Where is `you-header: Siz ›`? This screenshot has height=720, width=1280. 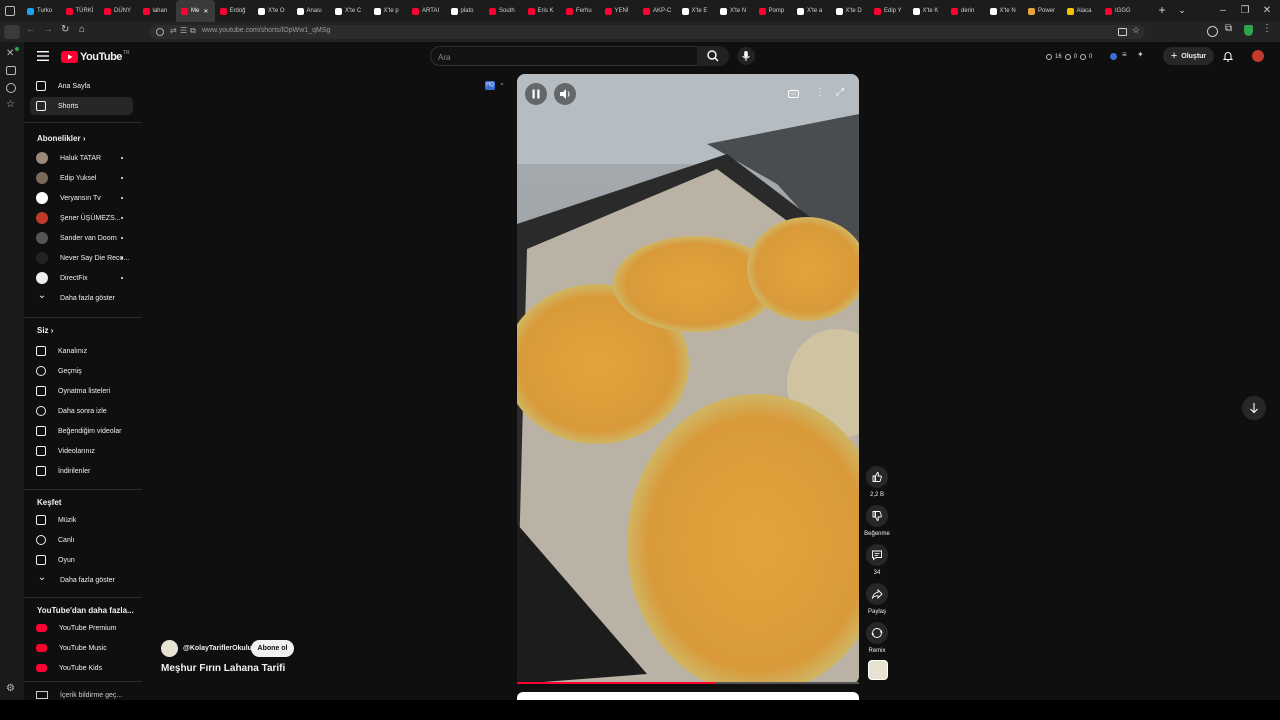 you-header: Siz › is located at coordinates (45, 330).